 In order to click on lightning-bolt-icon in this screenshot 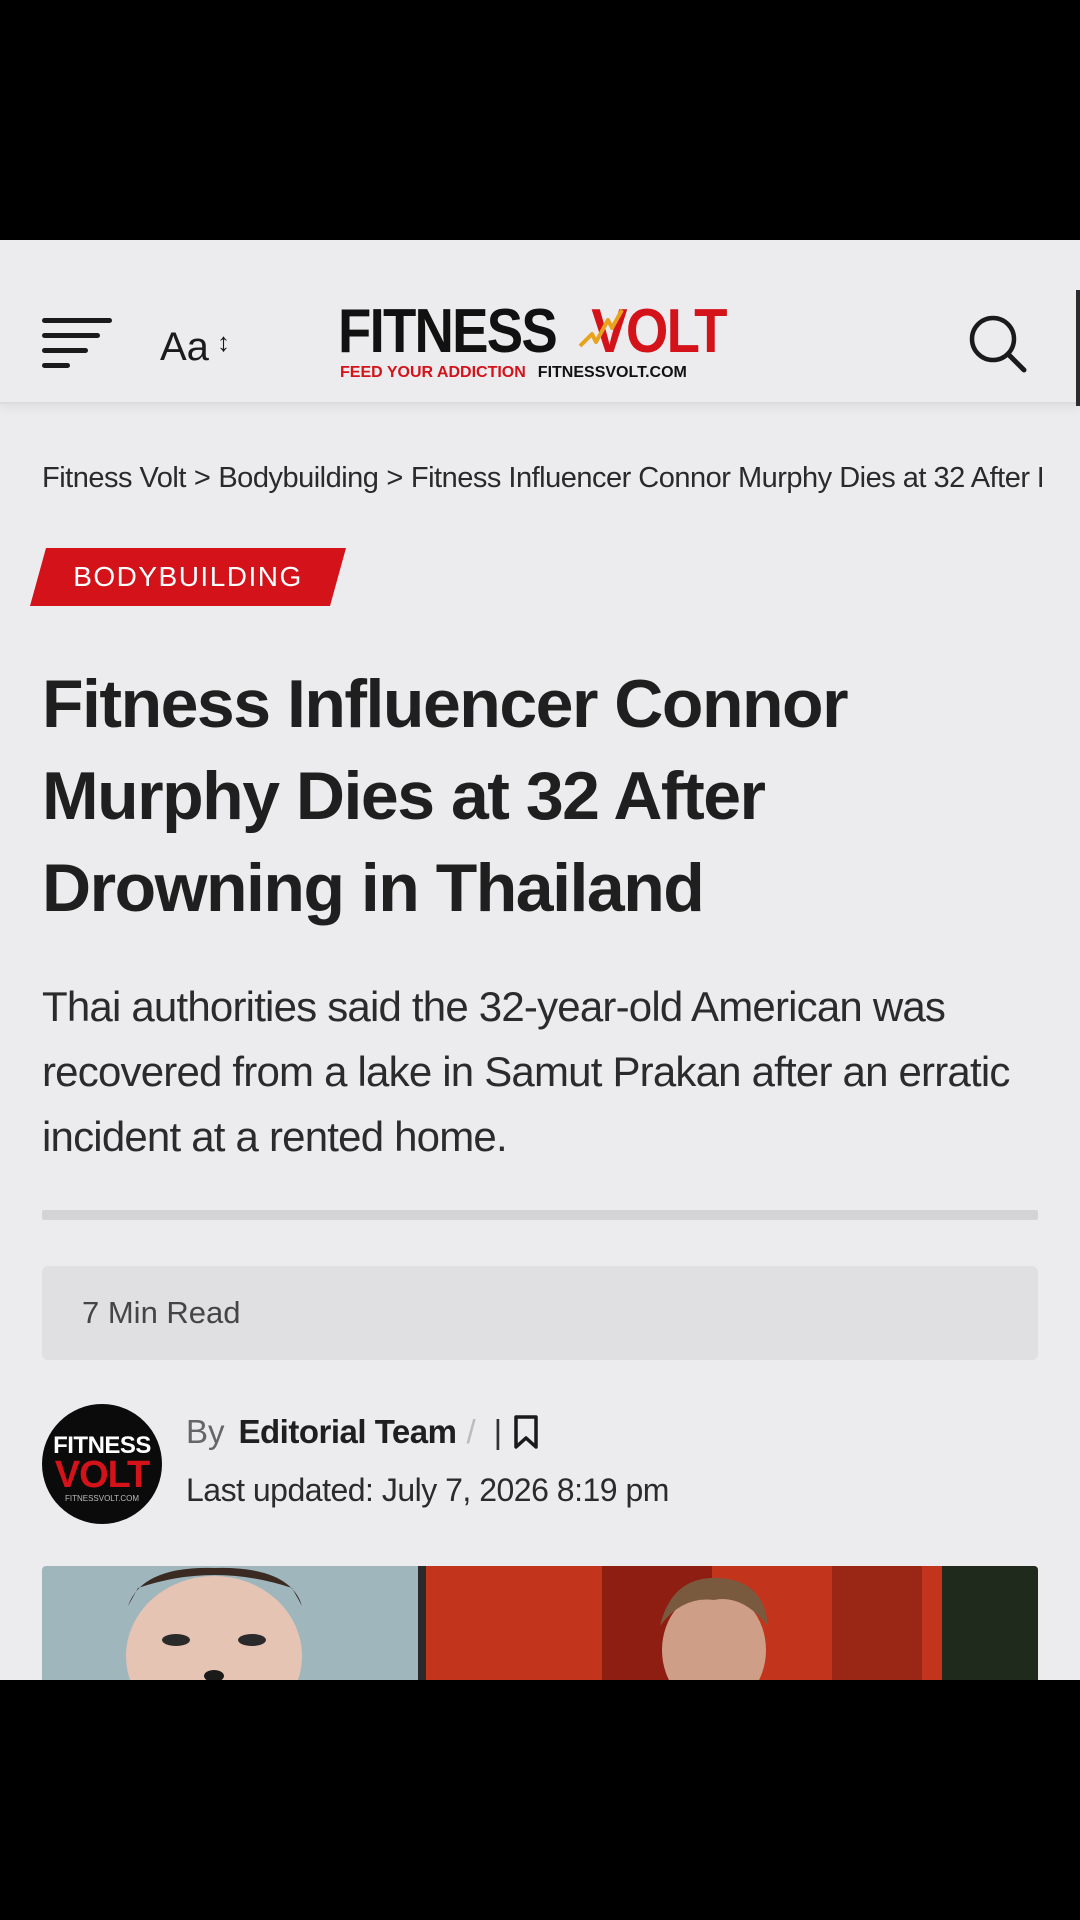, I will do `click(601, 328)`.